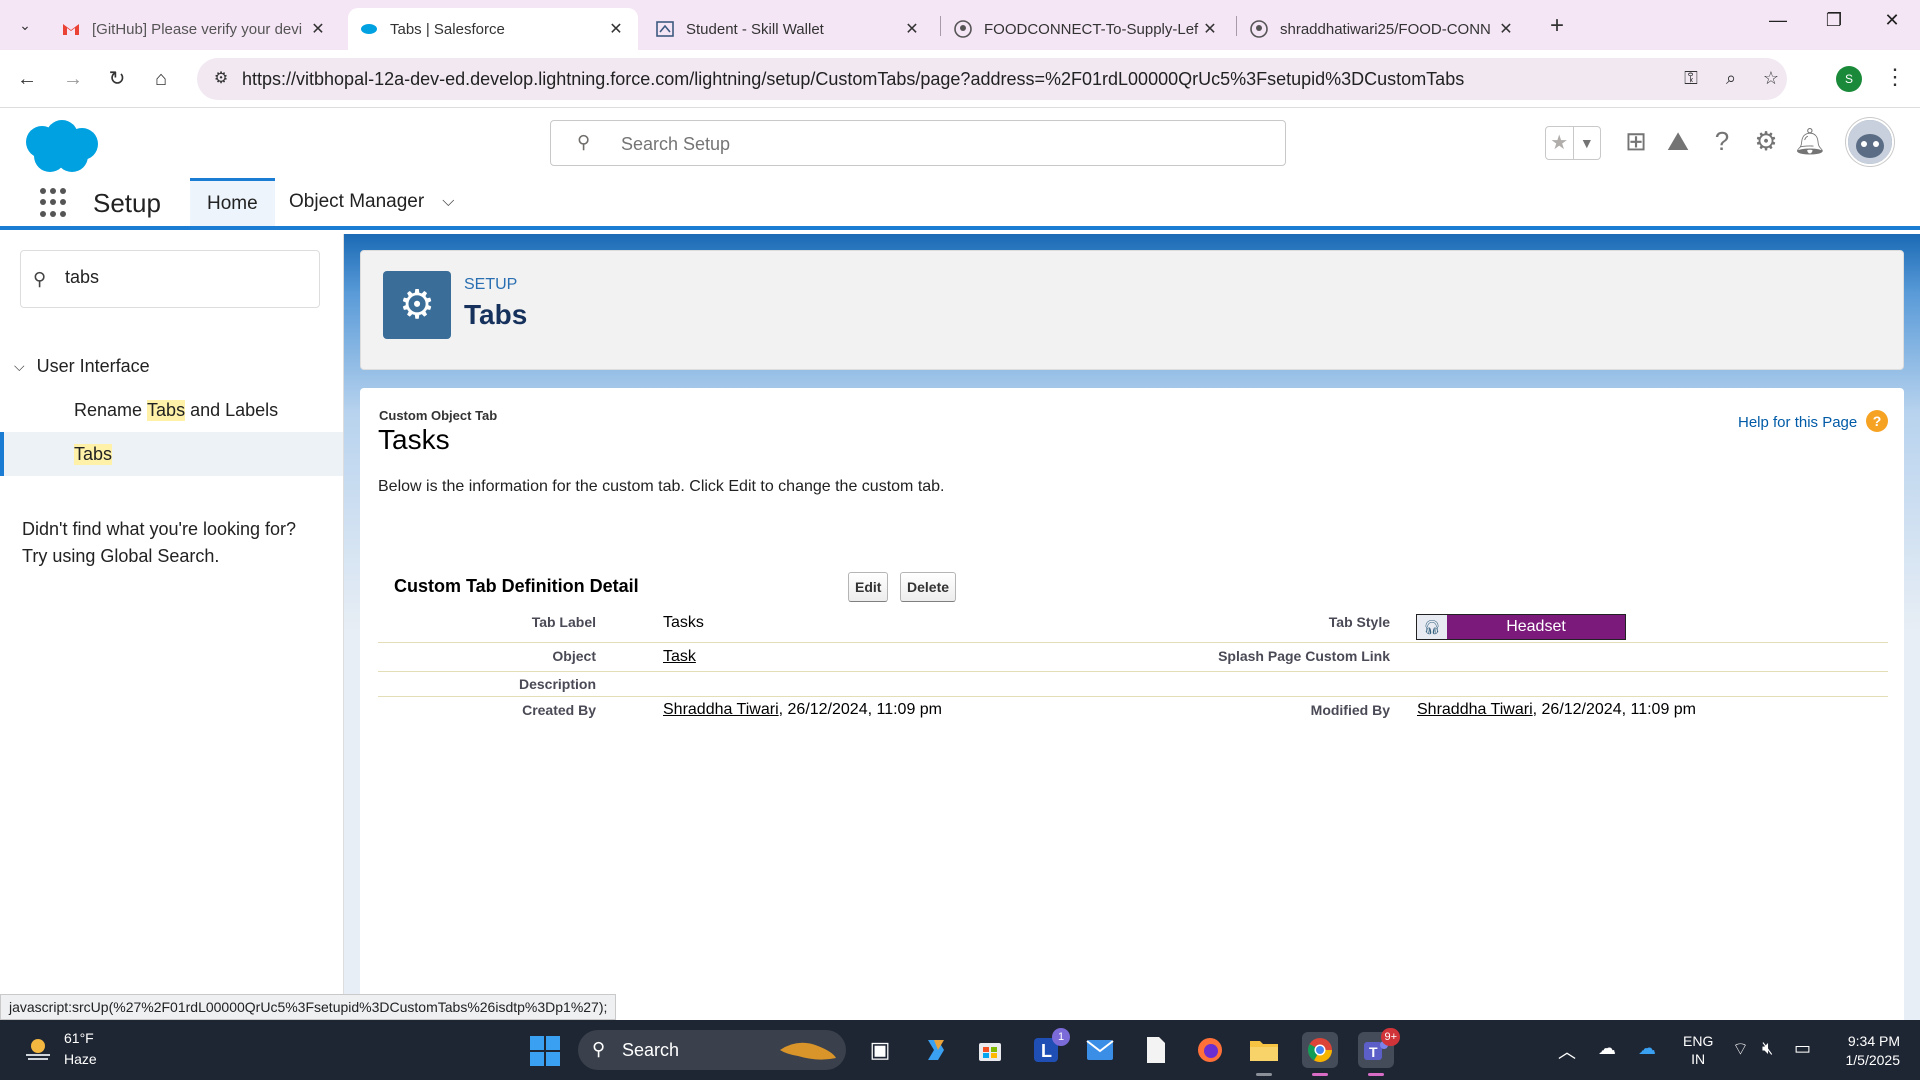 The image size is (1920, 1080). What do you see at coordinates (369, 29) in the screenshot?
I see `salesforce-cloud-icon` at bounding box center [369, 29].